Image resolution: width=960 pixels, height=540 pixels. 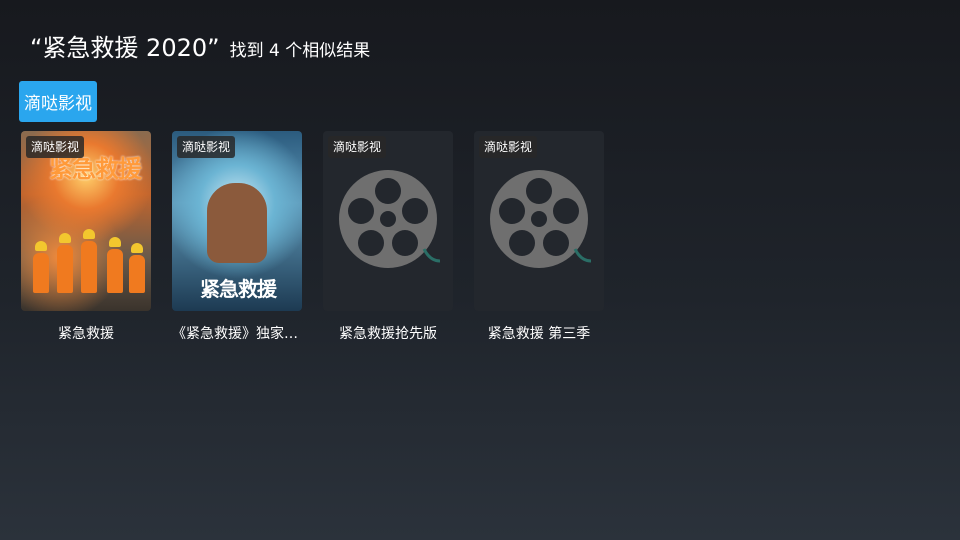 I want to click on result-card: 滴哒影视 紧急救援抢先版, so click(x=389, y=237).